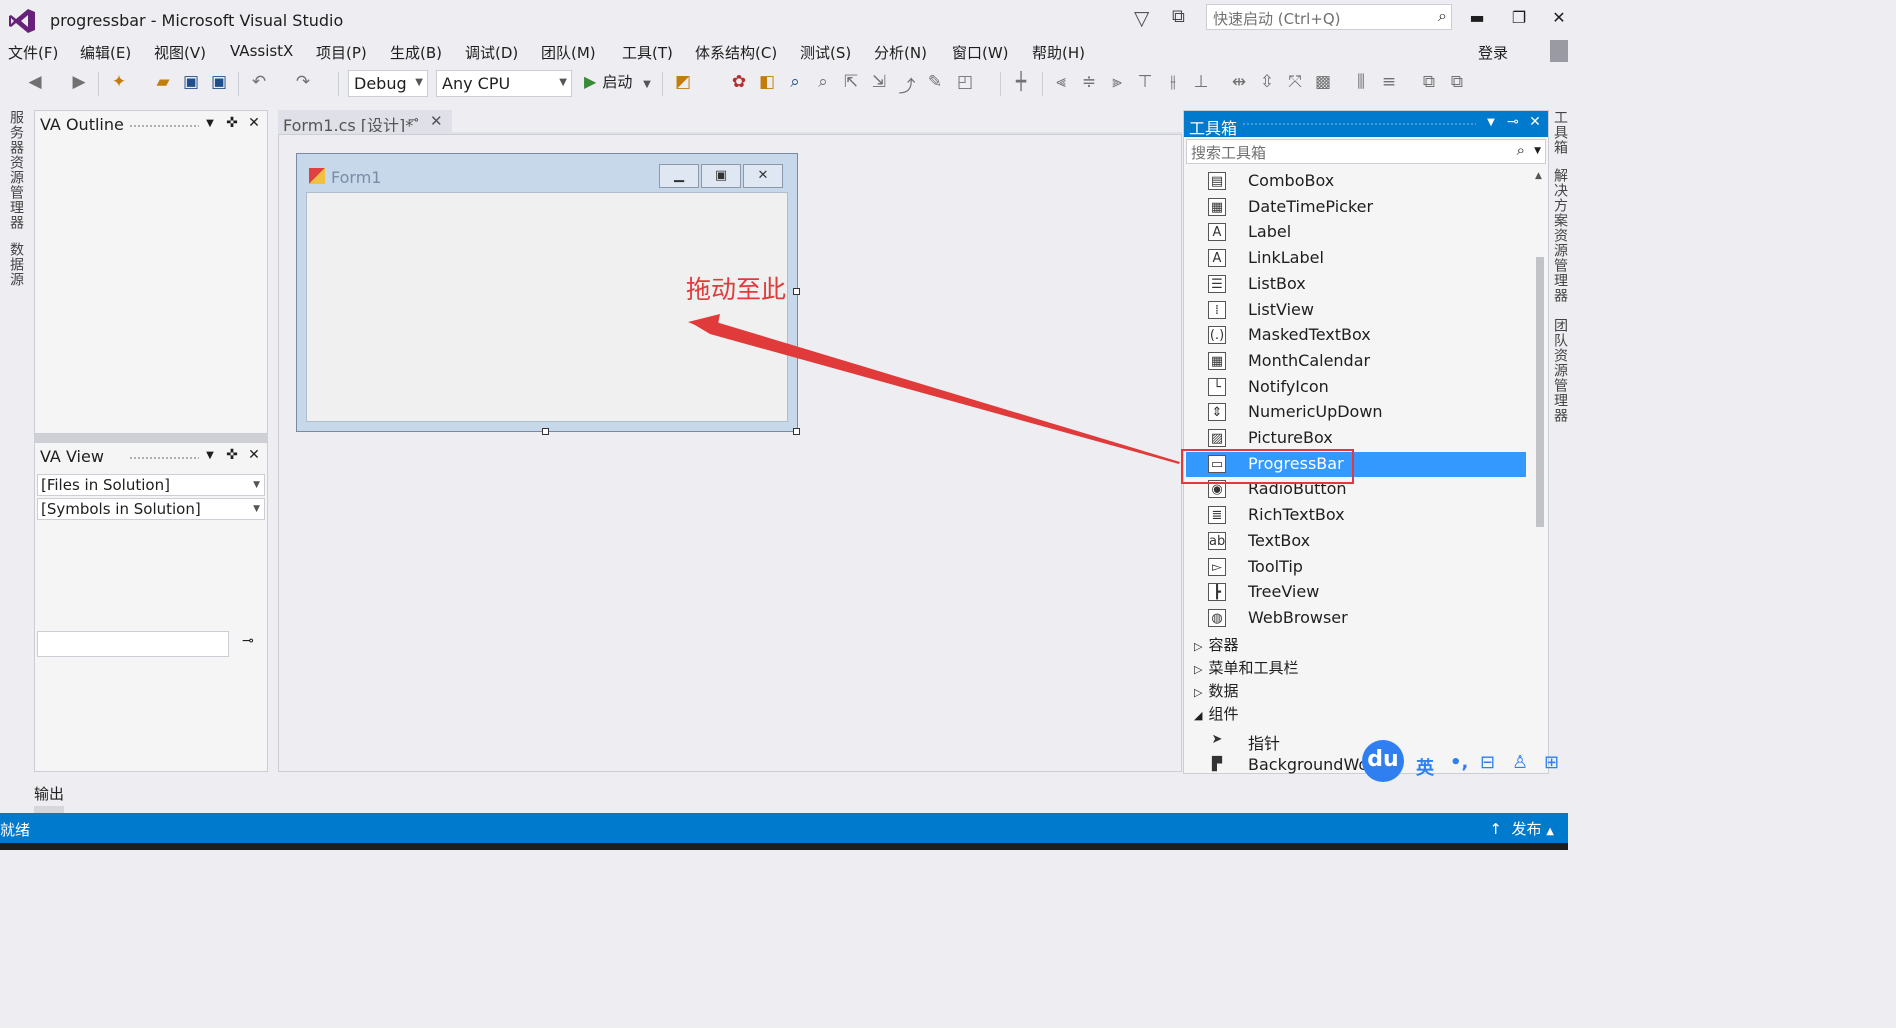 The width and height of the screenshot is (1896, 1028). Describe the element at coordinates (151, 509) in the screenshot. I see `symbols-in-solution-dropdown: [Symbols in Solution] ▼` at that location.